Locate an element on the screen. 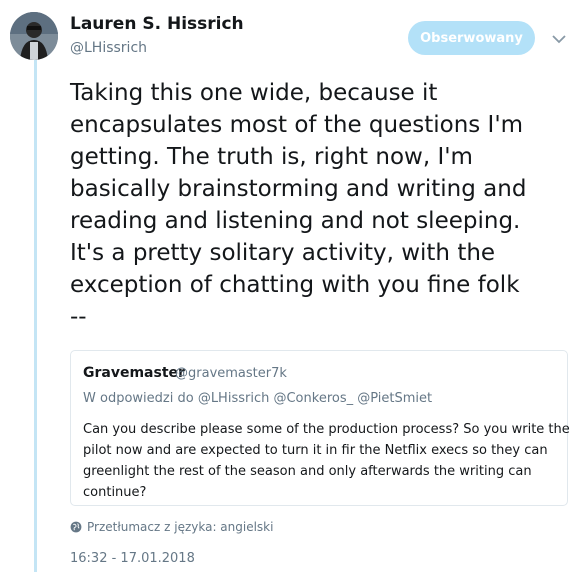  reply-mention: @LHissrich is located at coordinates (234, 398).